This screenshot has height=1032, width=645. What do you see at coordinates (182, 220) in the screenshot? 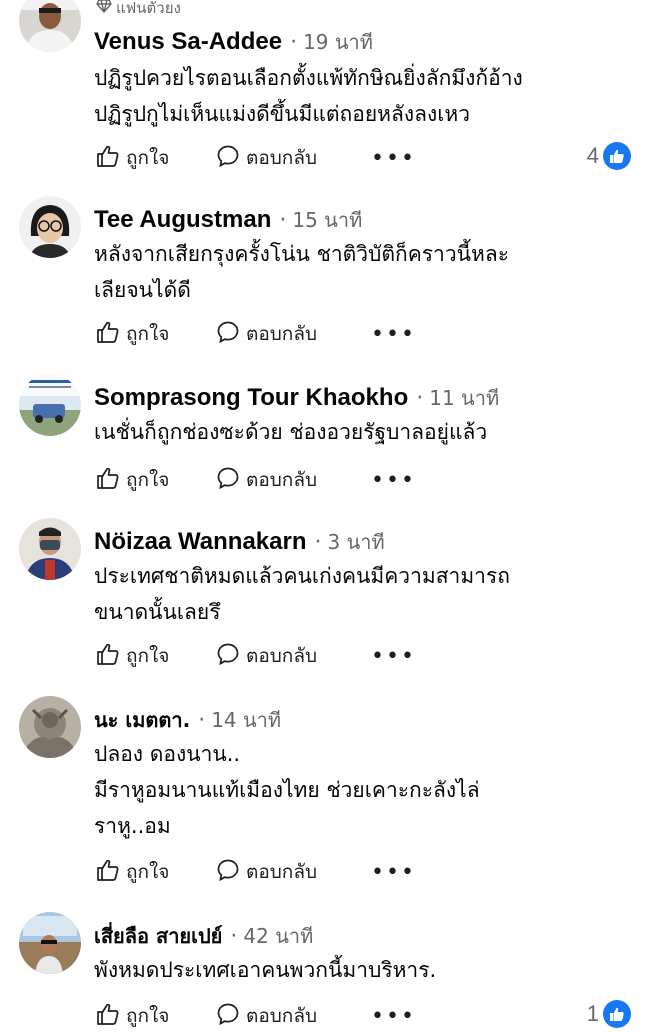
I see `author-name: Tee Augustman` at bounding box center [182, 220].